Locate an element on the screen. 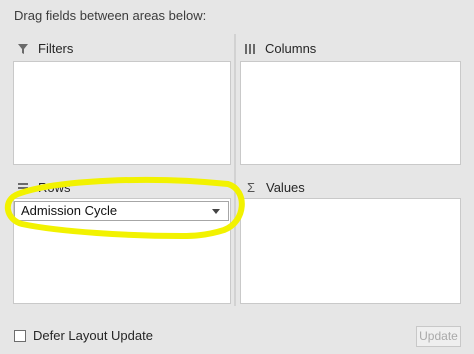 The height and width of the screenshot is (354, 474). update-button: Update is located at coordinates (438, 336).